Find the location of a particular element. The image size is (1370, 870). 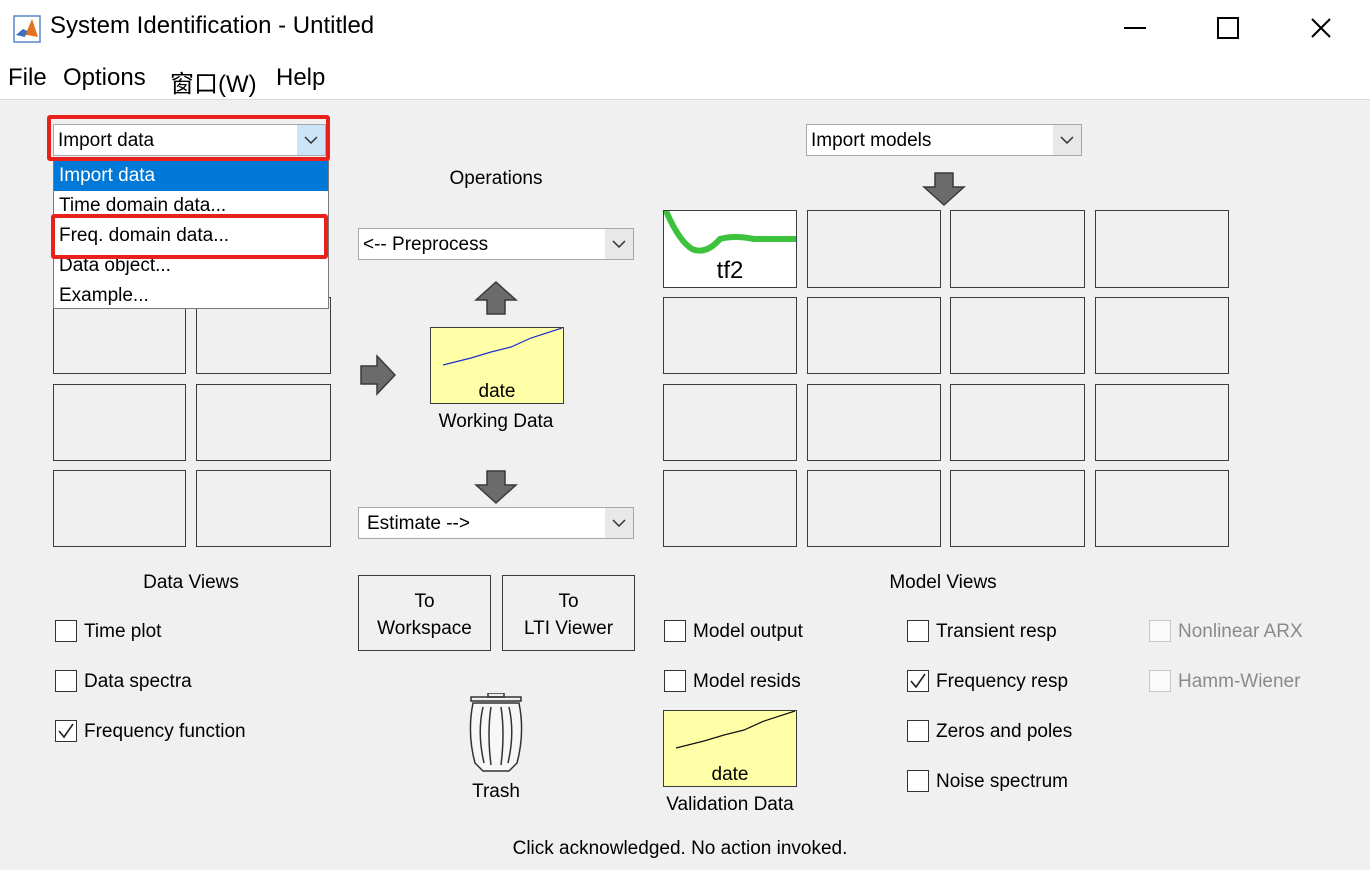

to-lti-viewer-line1: To is located at coordinates (568, 601).